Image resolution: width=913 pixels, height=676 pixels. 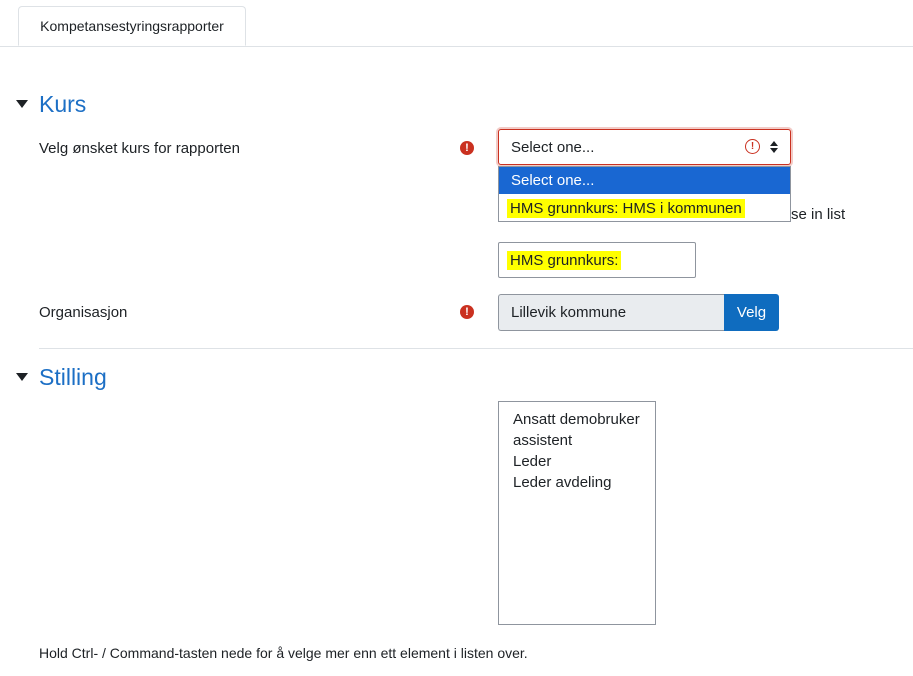 What do you see at coordinates (83, 312) in the screenshot?
I see `organisation-label: Organisasjon` at bounding box center [83, 312].